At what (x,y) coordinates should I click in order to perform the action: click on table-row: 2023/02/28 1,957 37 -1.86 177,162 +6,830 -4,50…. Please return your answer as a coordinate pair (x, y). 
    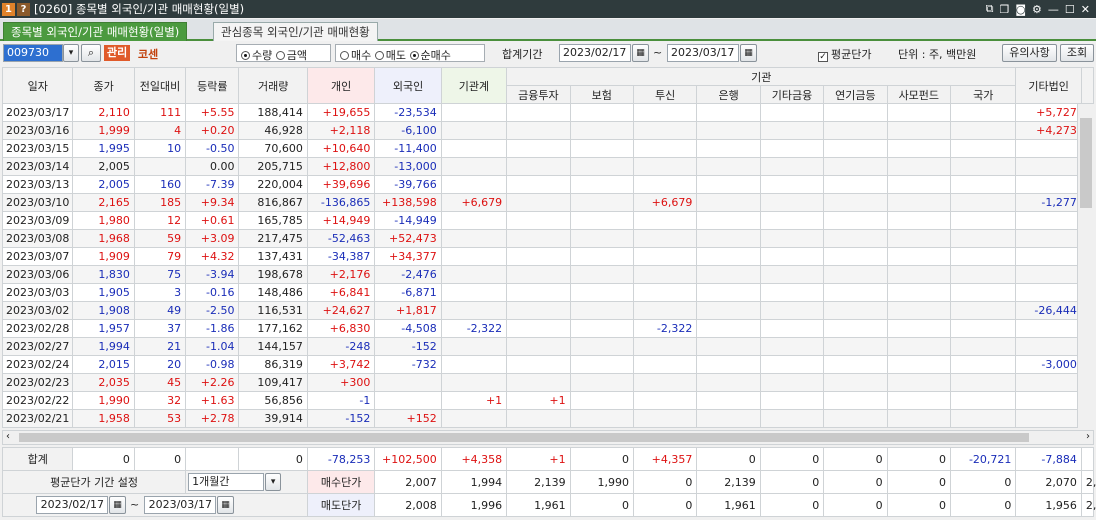
    Looking at the image, I should click on (548, 328).